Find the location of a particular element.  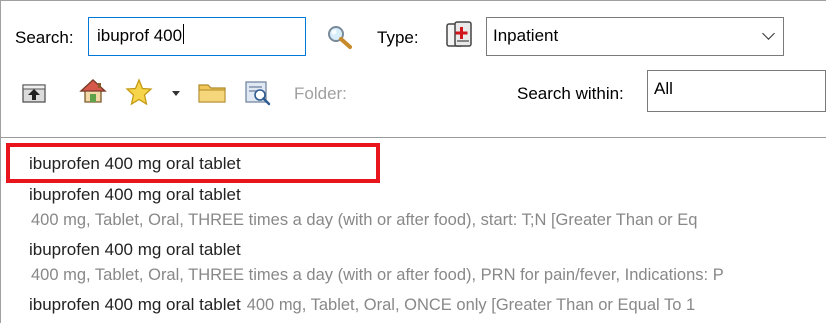

text-caret is located at coordinates (184, 34).